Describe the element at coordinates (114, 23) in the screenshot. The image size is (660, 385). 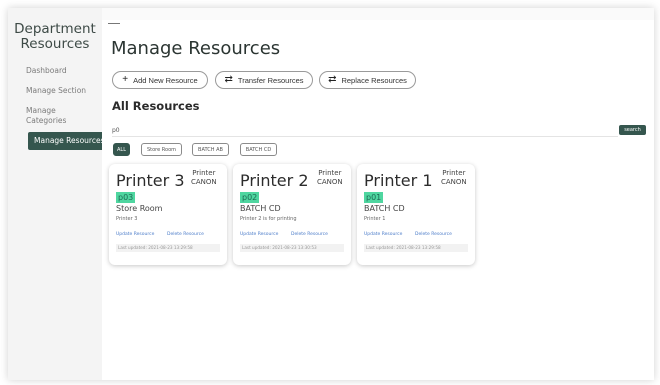
I see `collapse-handle` at that location.